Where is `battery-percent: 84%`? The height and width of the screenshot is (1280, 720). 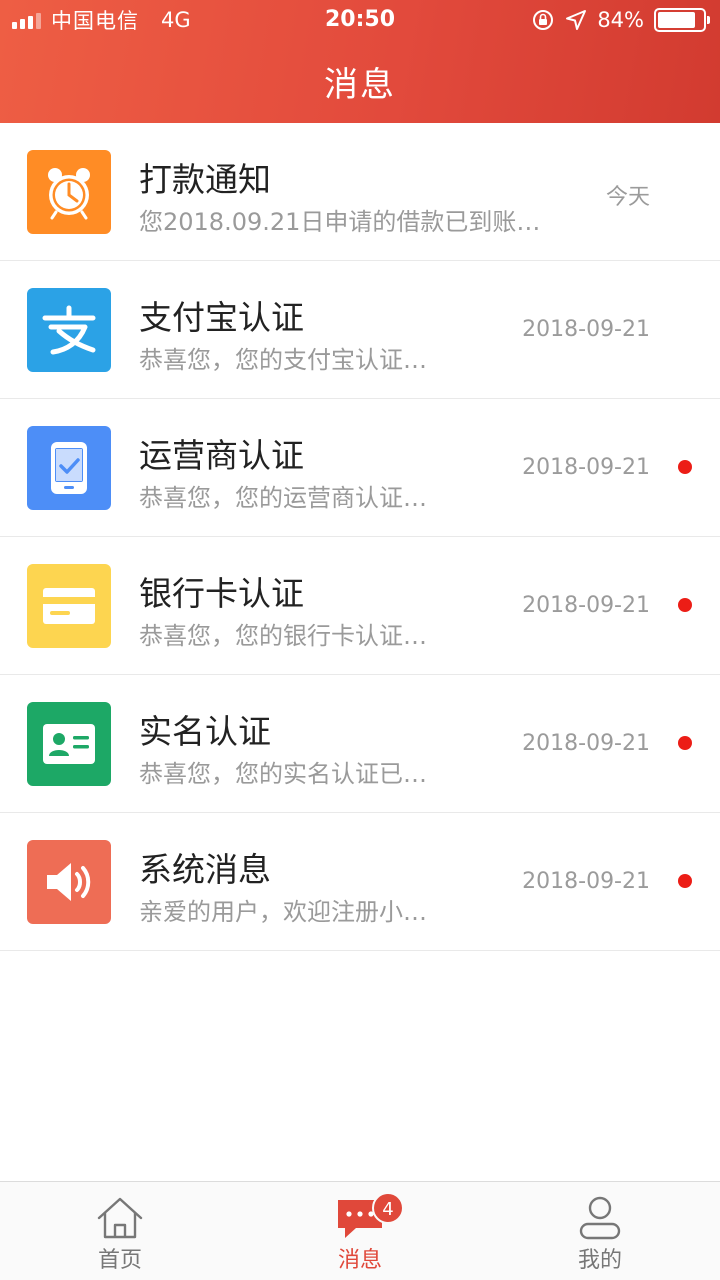
battery-percent: 84% is located at coordinates (620, 20).